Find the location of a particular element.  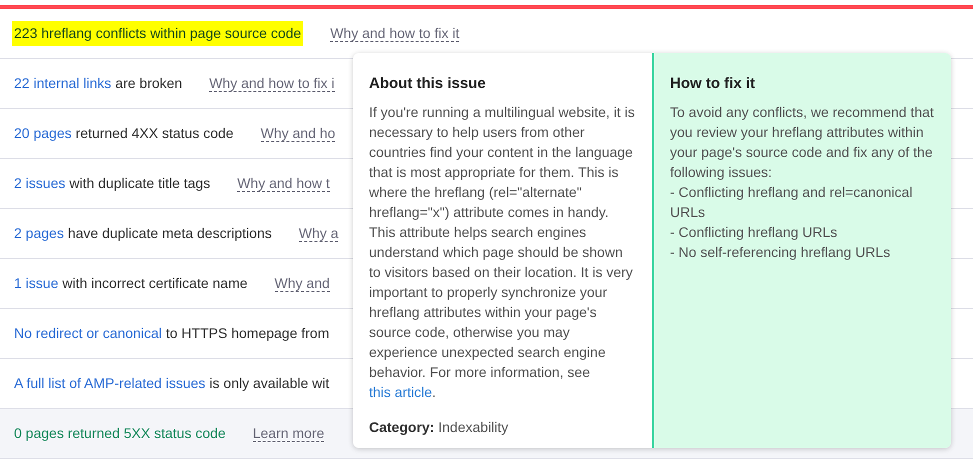

issue-text: with duplicate title tags is located at coordinates (139, 183).